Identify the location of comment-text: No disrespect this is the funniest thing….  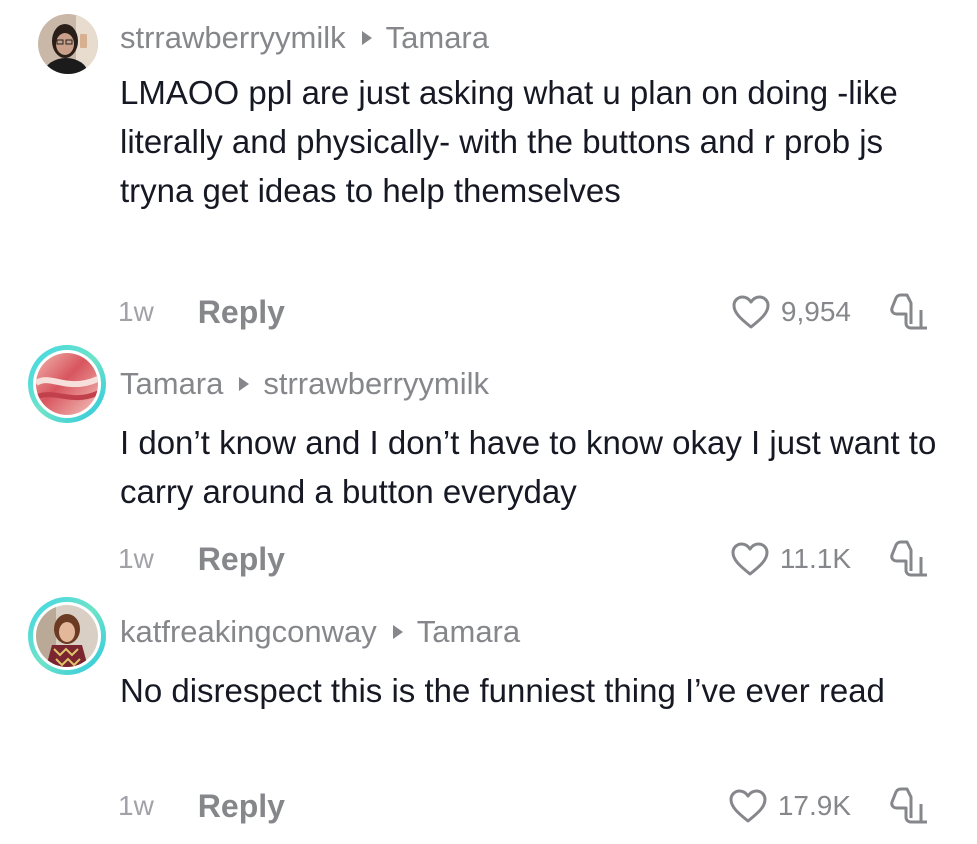
(502, 690).